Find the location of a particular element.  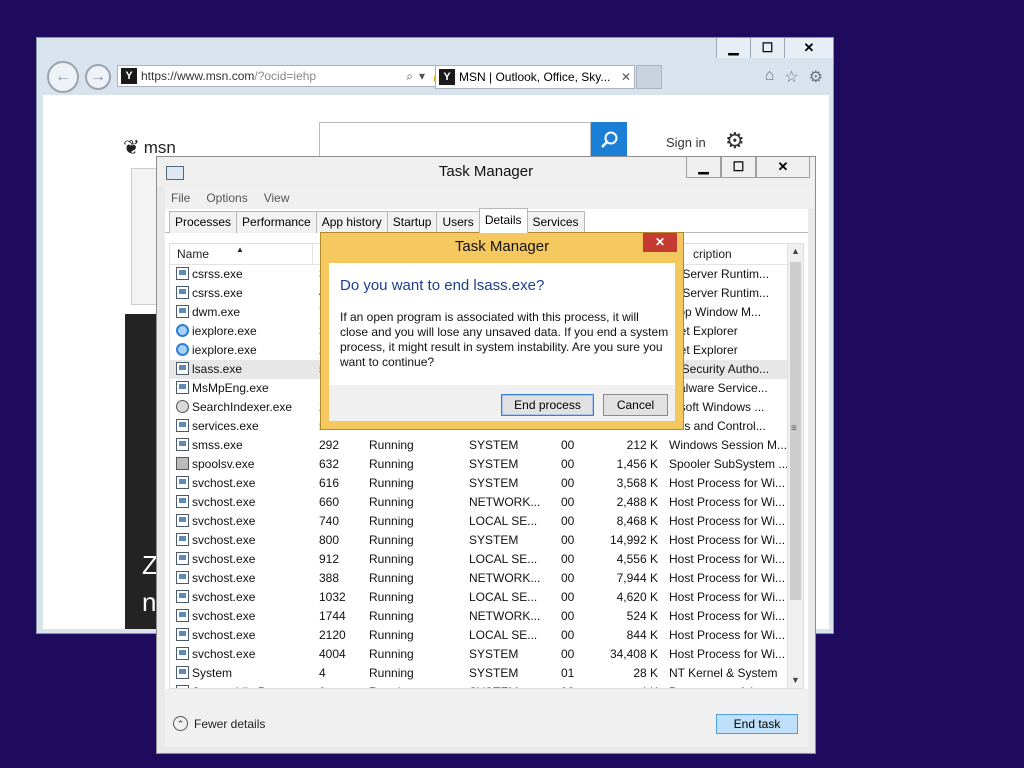

browser-tab-msn: Y MSN | Outlook, Office, Sky... ✕ is located at coordinates (535, 77).